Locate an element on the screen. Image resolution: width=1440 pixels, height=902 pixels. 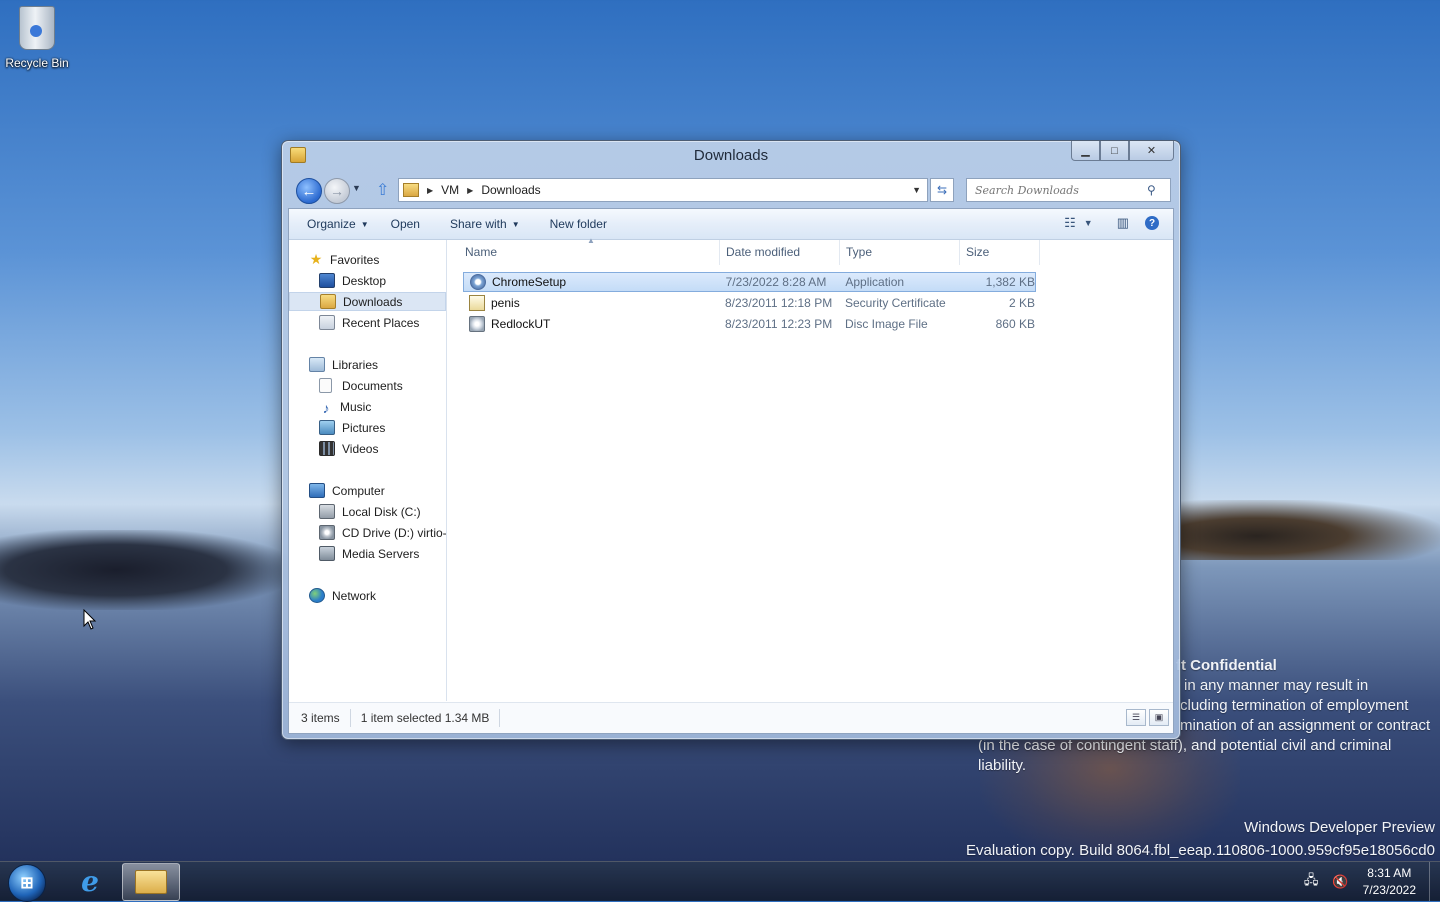
large-icons-view-icon: ▣ is located at coordinates (1159, 717).